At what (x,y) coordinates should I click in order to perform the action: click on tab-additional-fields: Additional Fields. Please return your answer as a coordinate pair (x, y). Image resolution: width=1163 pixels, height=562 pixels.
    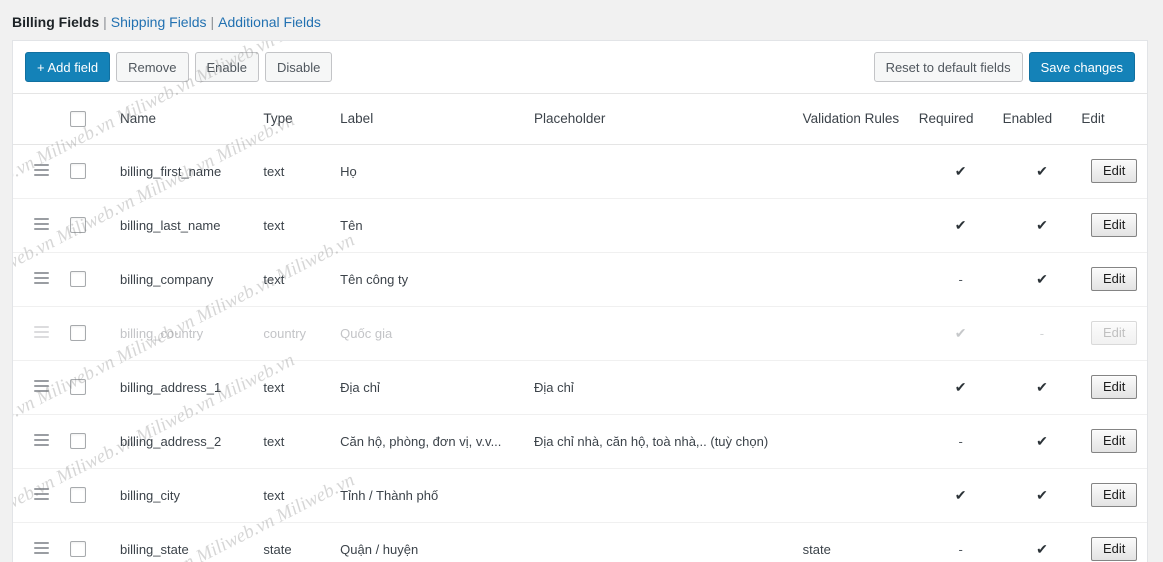
    Looking at the image, I should click on (269, 22).